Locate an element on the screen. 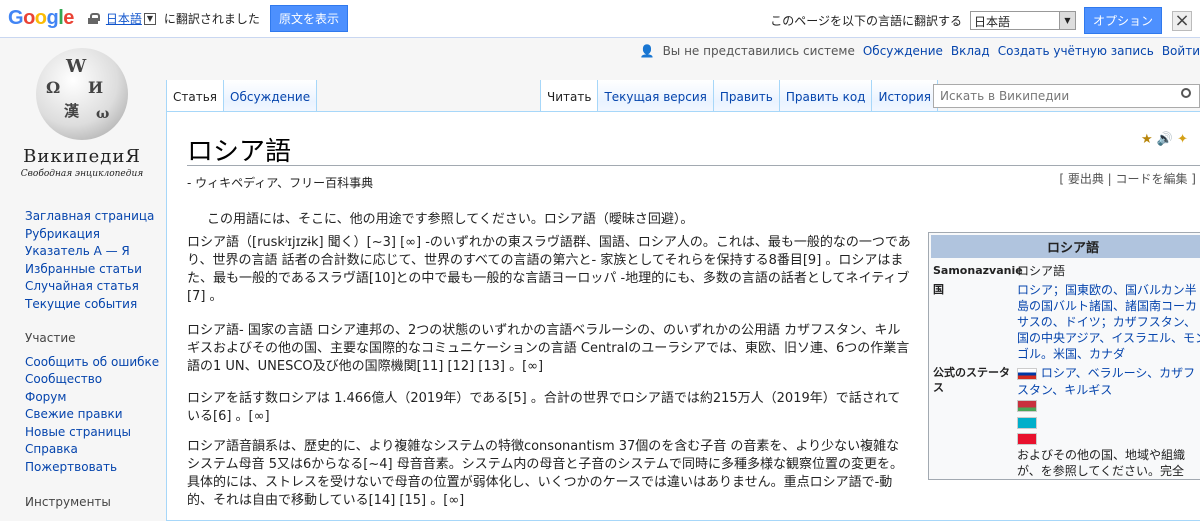 The image size is (1200, 521). google-logo: Google is located at coordinates (41, 18).